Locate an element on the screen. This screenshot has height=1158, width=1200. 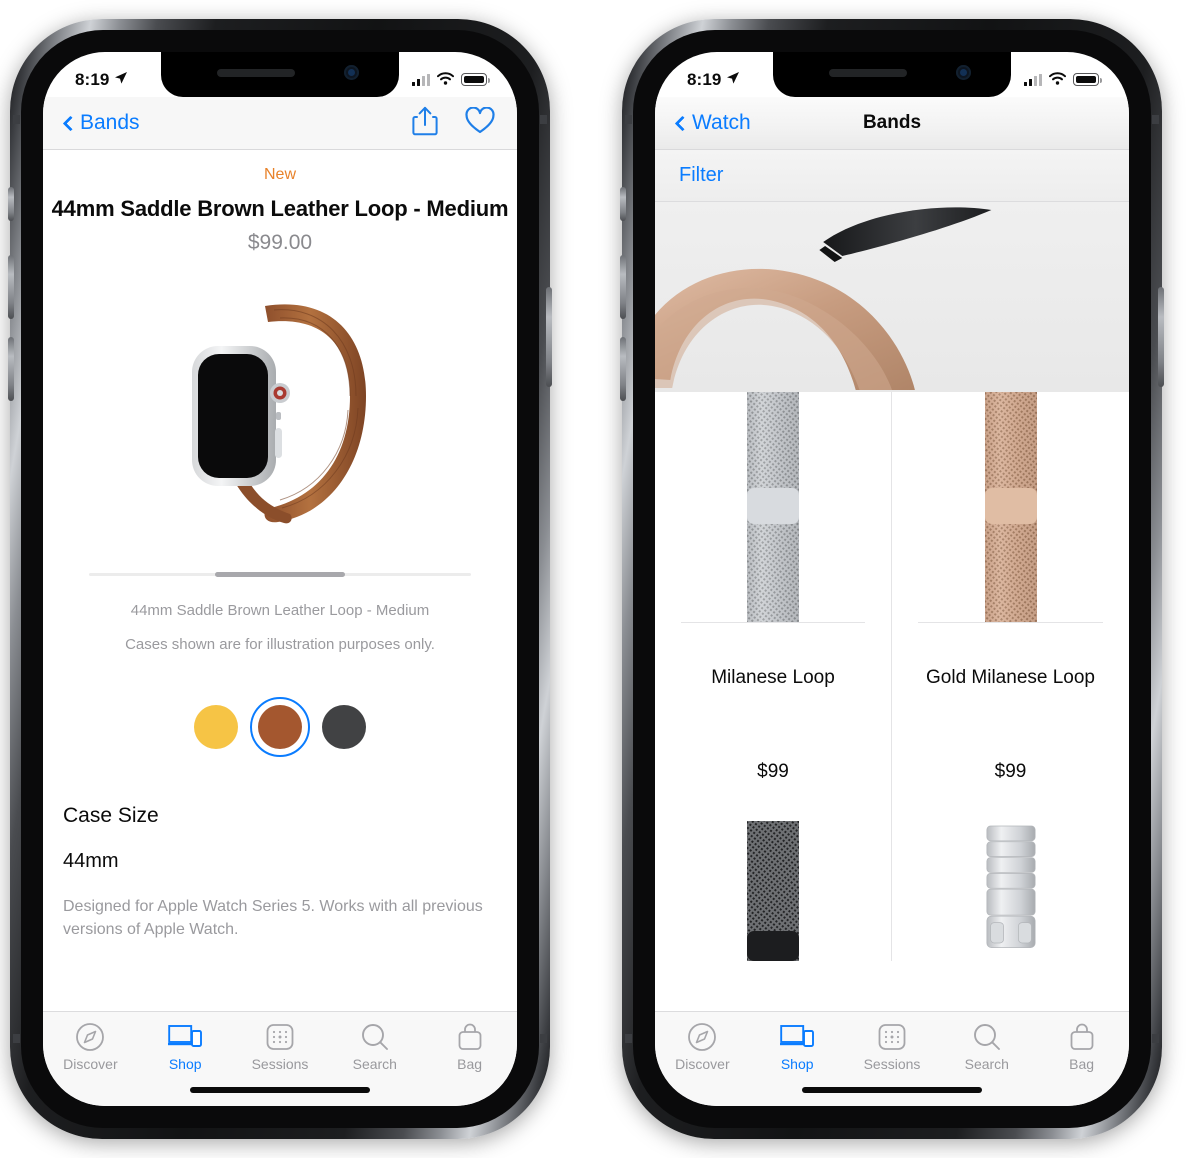
filter-bar: Filter is located at coordinates (892, 176).